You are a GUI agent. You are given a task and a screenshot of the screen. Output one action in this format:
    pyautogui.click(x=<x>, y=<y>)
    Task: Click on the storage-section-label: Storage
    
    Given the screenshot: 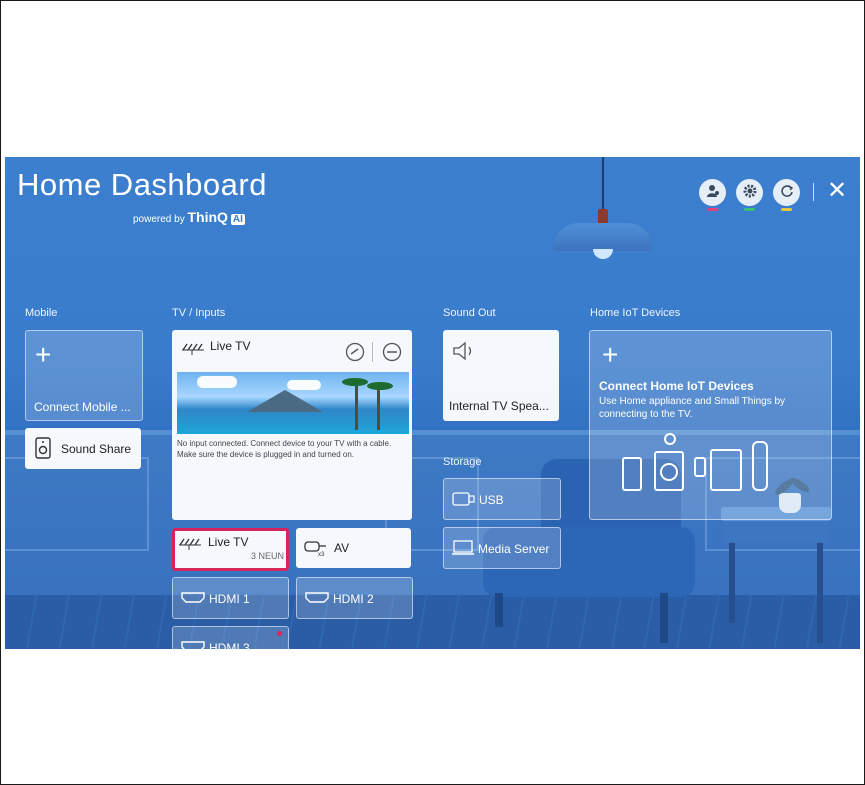 What is the action you would take?
    pyautogui.click(x=462, y=462)
    